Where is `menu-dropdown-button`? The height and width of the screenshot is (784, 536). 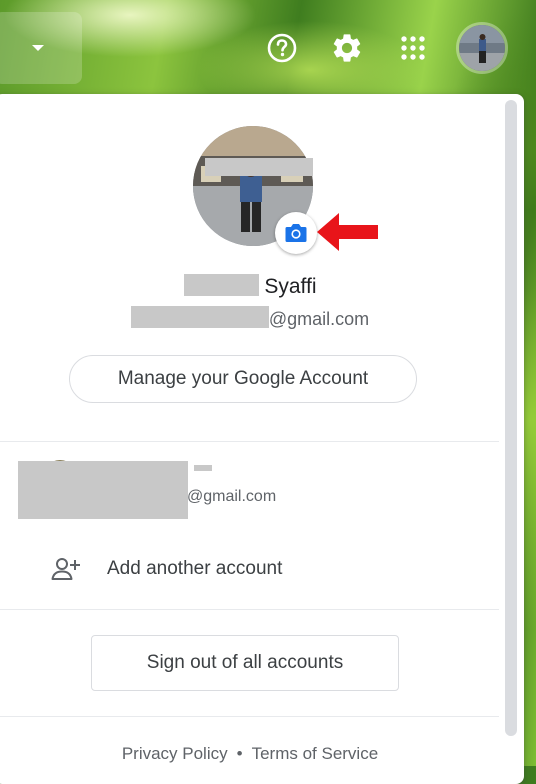 menu-dropdown-button is located at coordinates (41, 48).